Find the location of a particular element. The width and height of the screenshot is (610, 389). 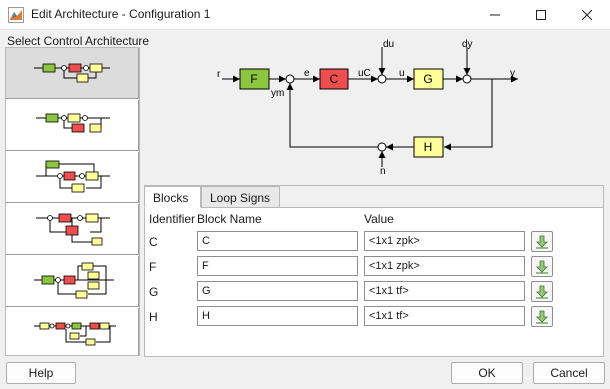

block-value-field-c: <1x1 zpk> is located at coordinates (444, 241).